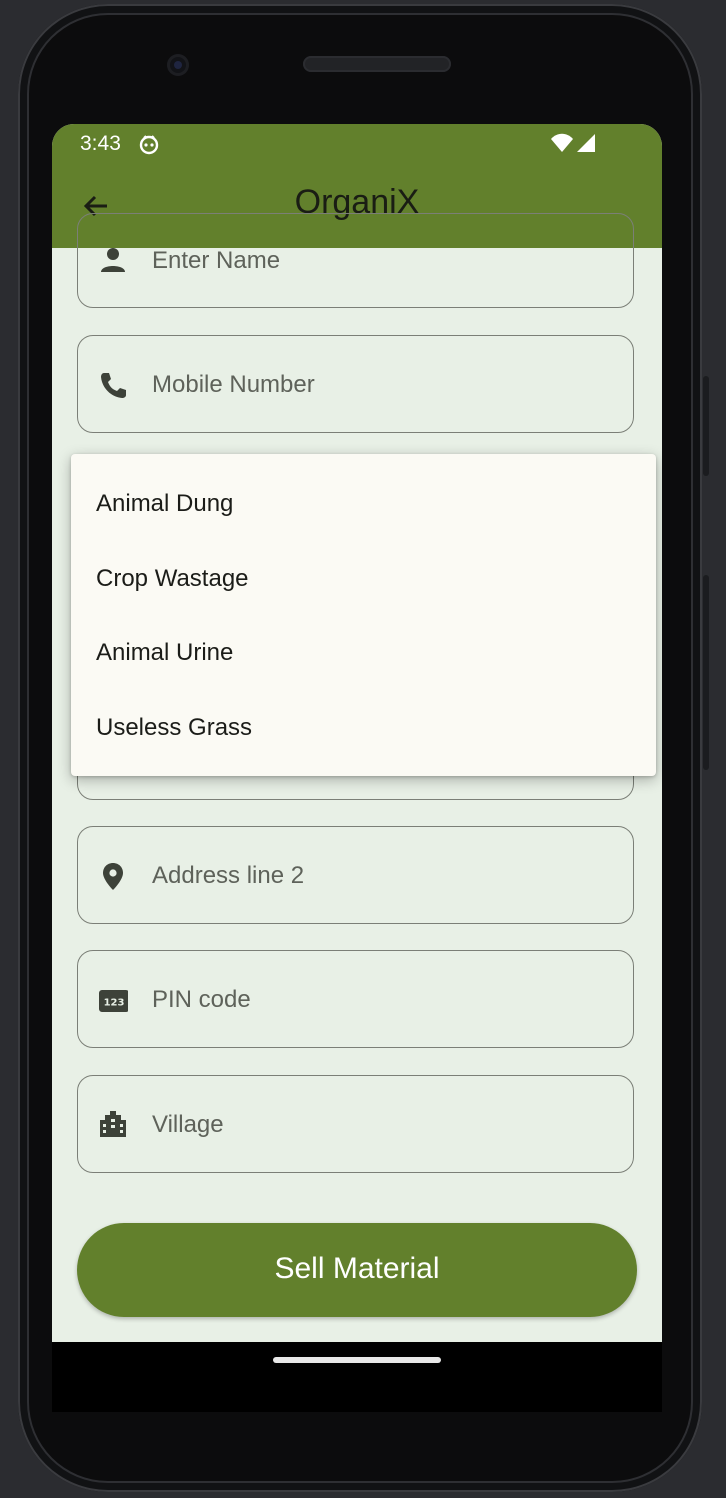 The image size is (726, 1498). I want to click on mobile-field: Mobile Number, so click(355, 384).